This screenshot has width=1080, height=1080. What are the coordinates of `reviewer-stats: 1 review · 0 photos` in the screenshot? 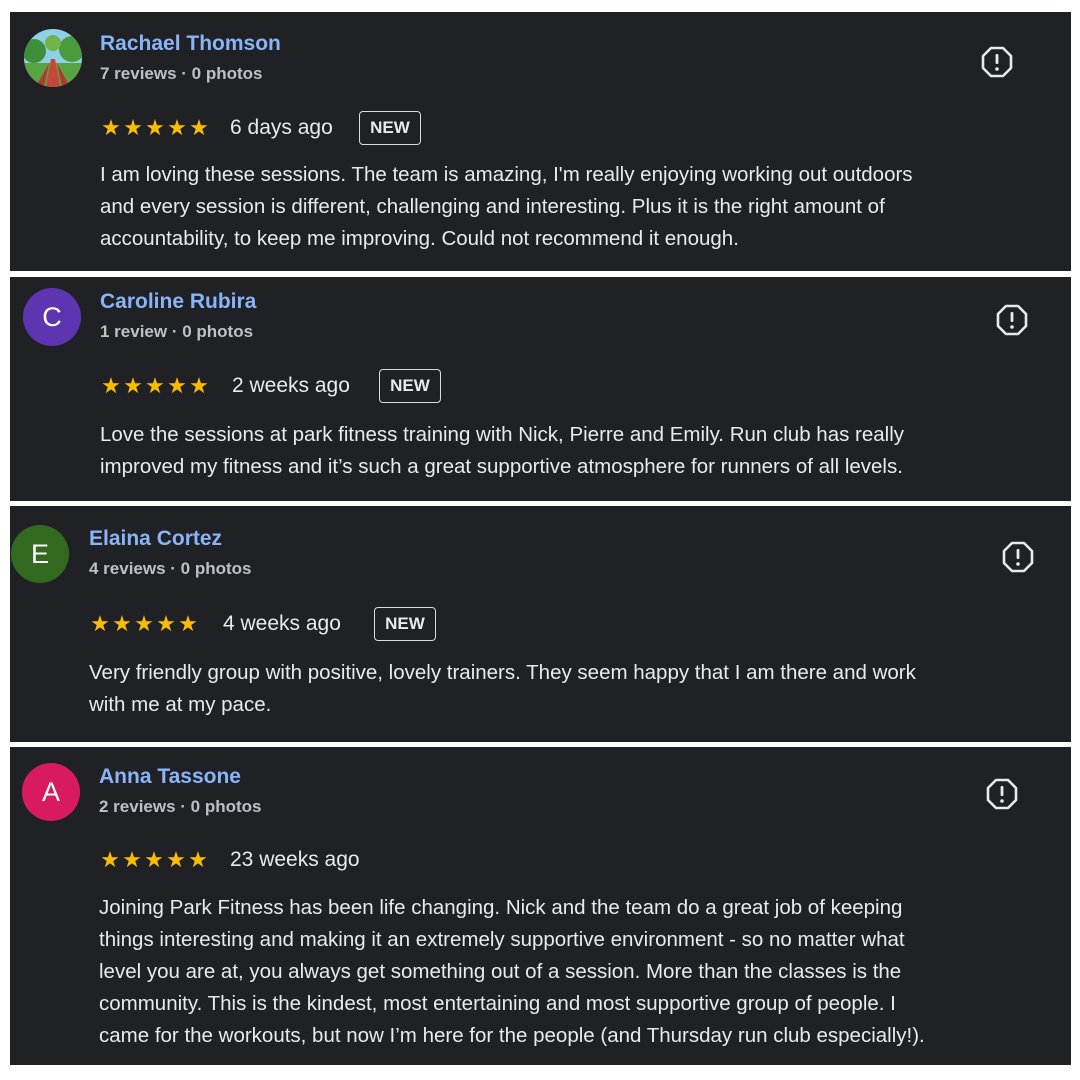 It's located at (177, 331).